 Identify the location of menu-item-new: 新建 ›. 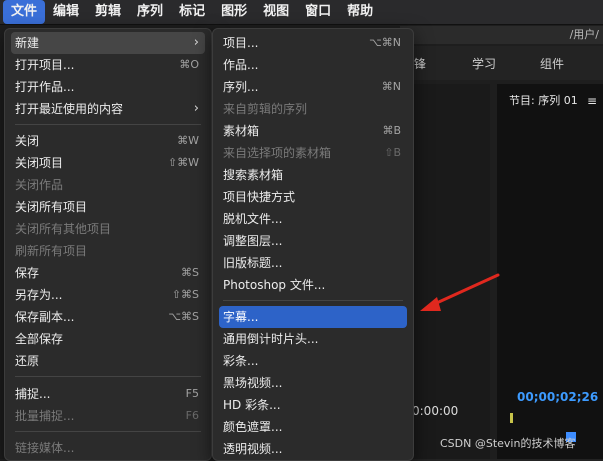
(108, 43).